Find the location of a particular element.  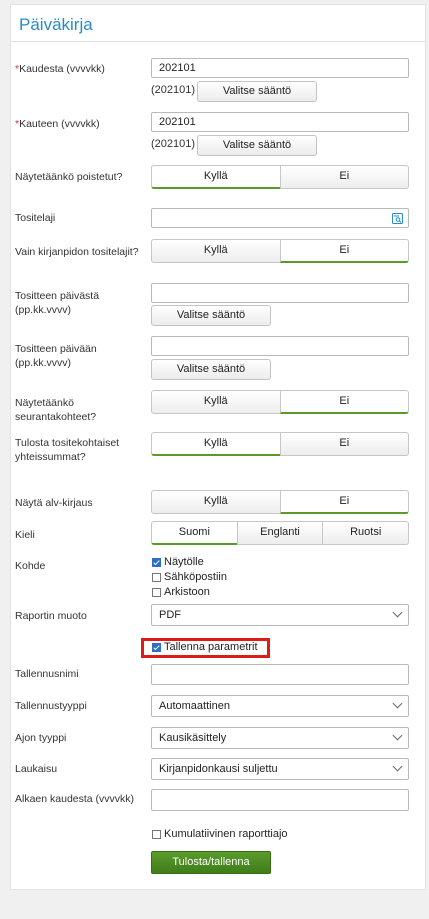

vain-kirjanpidon-yes-option: Kyllä is located at coordinates (216, 251).